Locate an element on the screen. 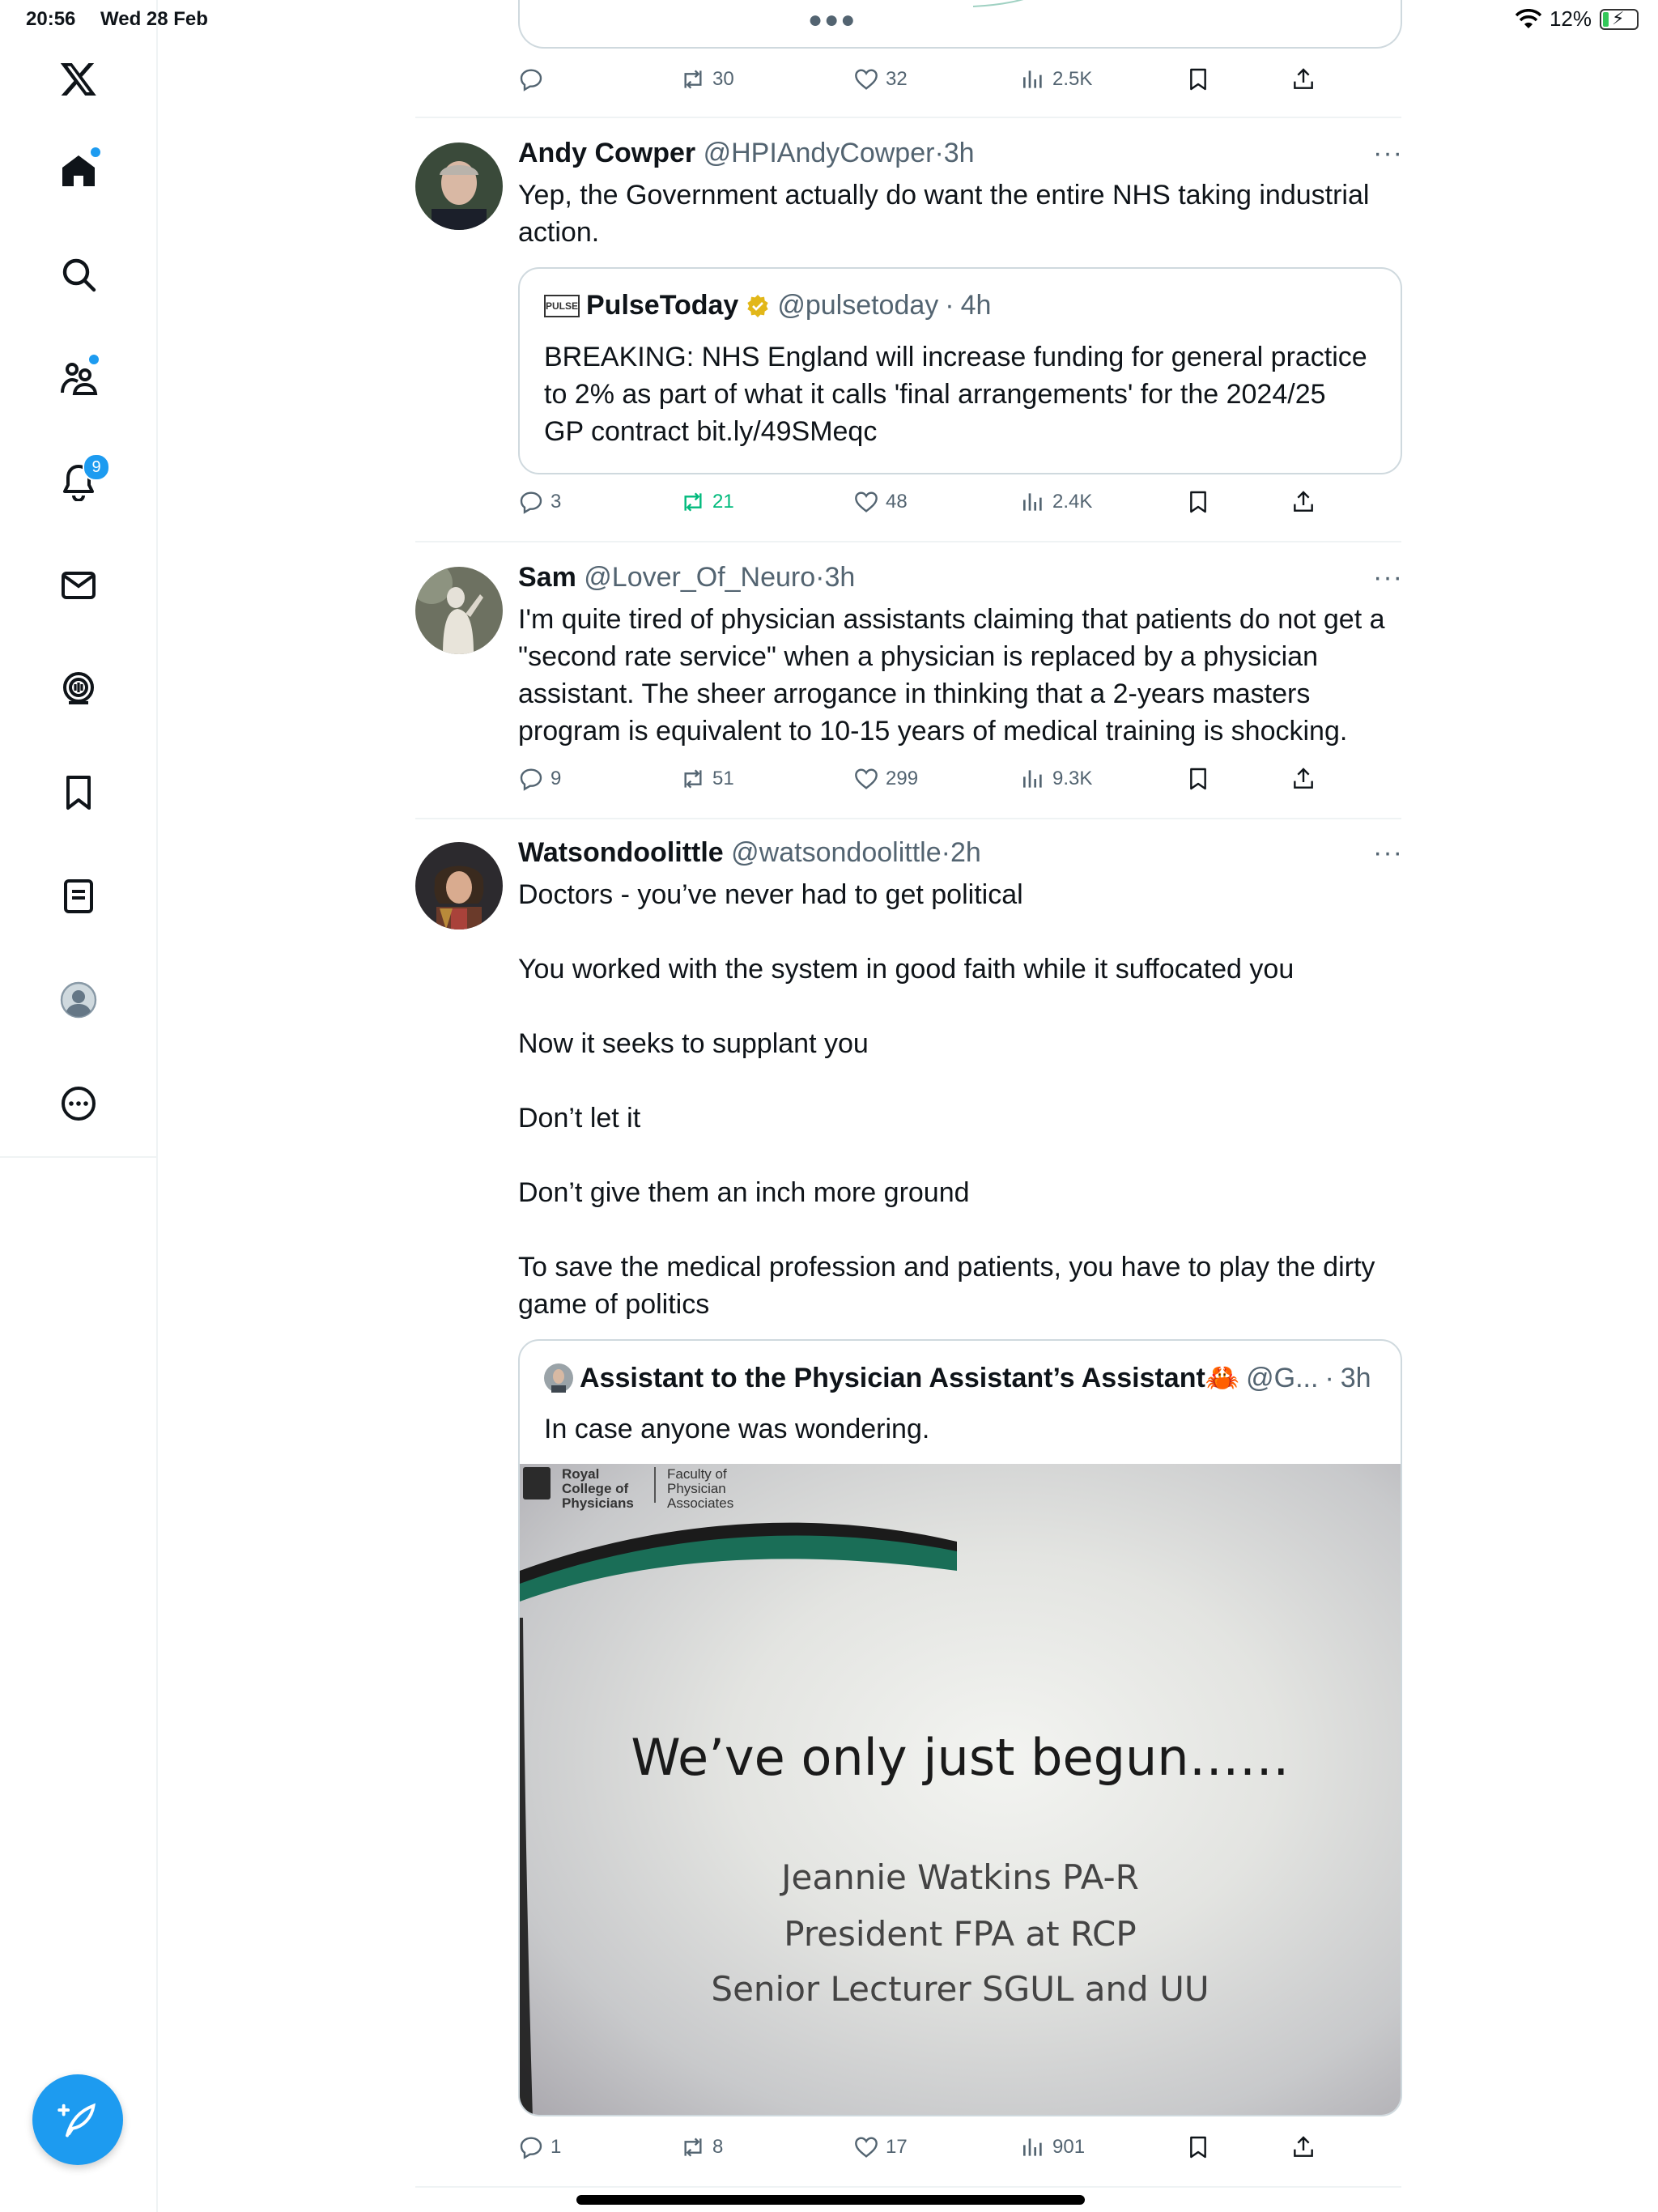 Image resolution: width=1658 pixels, height=2212 pixels. compose-icon is located at coordinates (76, 2120).